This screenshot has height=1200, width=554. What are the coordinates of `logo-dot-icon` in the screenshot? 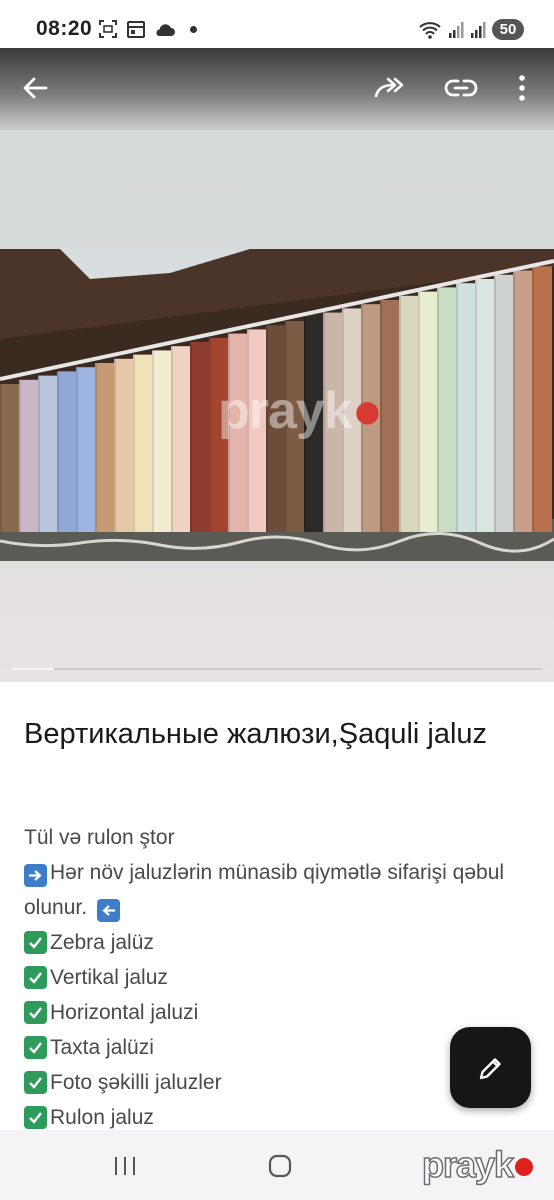 It's located at (524, 1167).